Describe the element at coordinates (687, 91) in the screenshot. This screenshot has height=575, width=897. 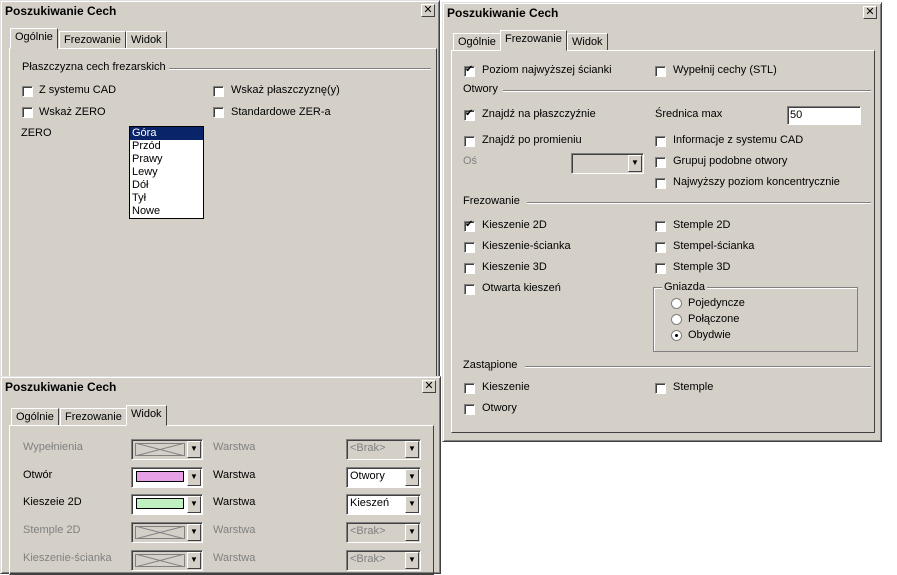
I see `holes-separator` at that location.